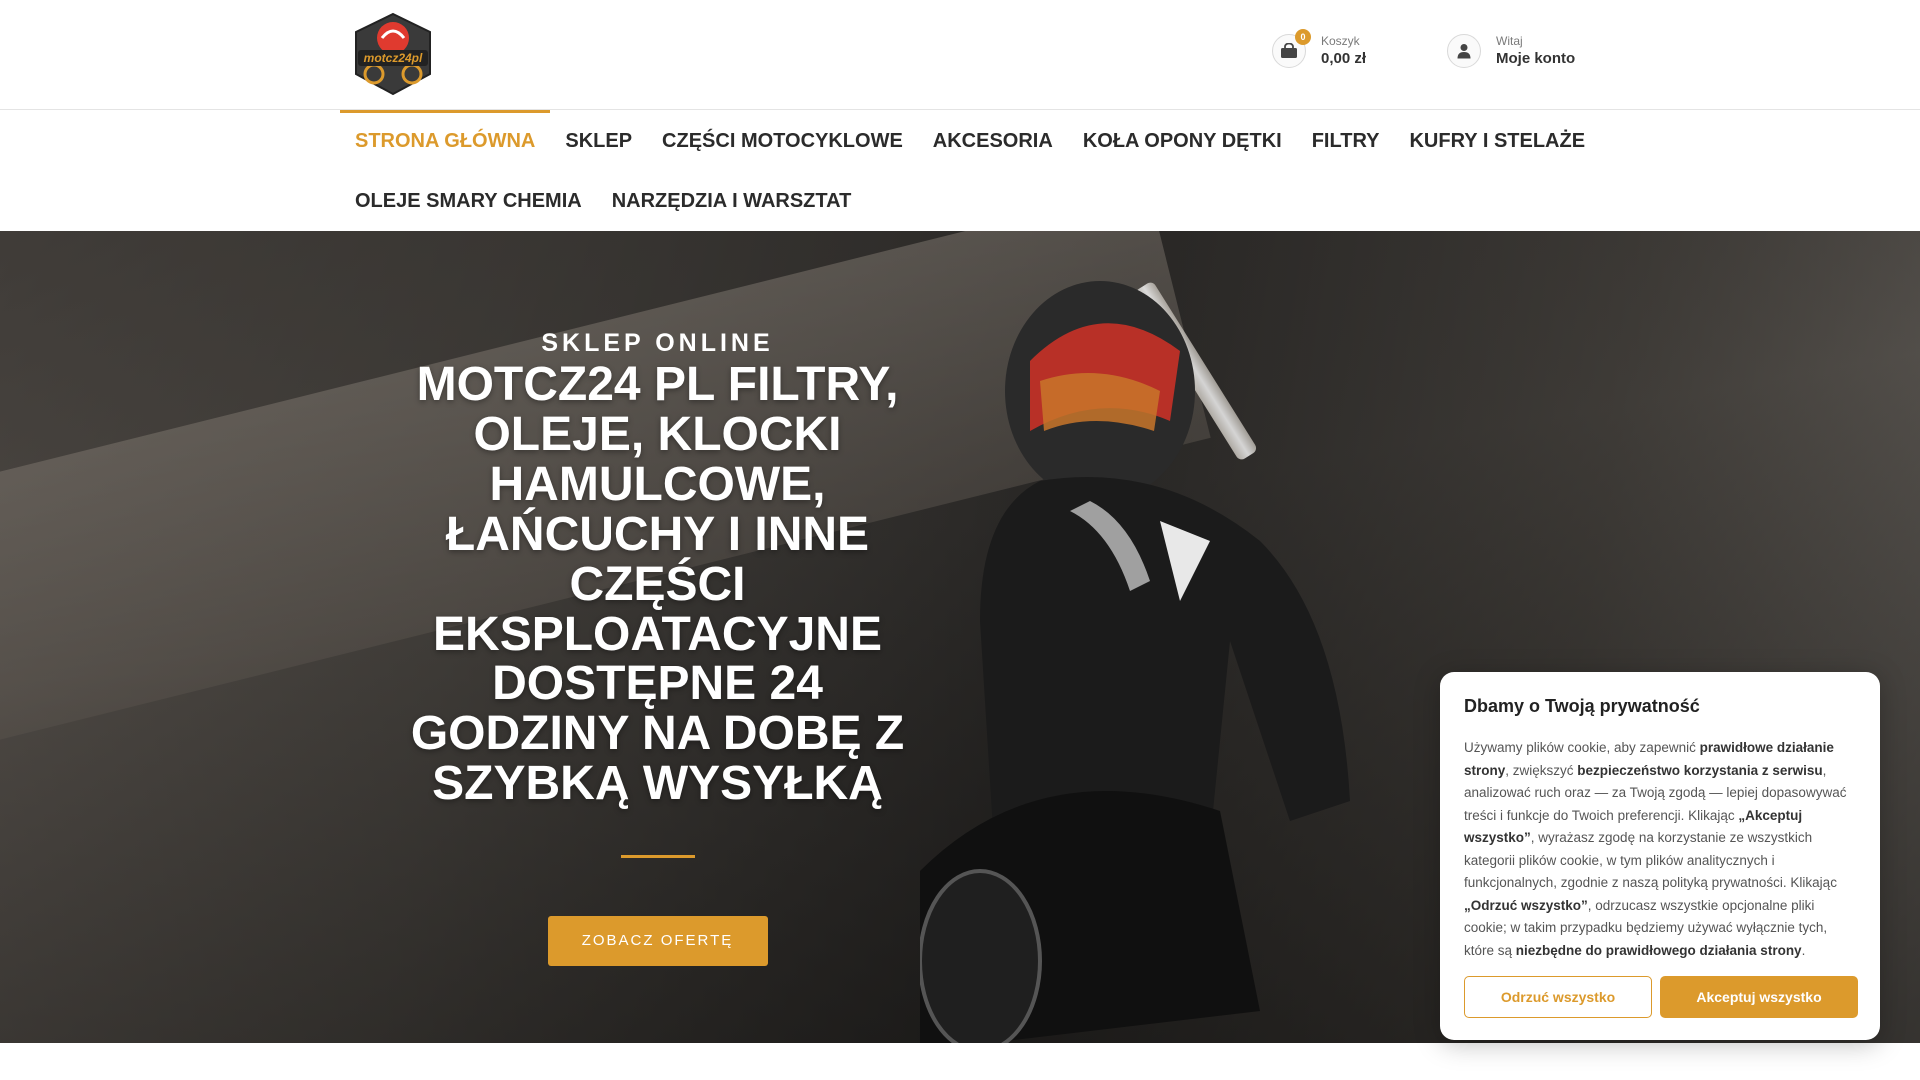 This screenshot has height=1080, width=1920. I want to click on nav-item-czesci-motocyklowe: CZĘŚCI MOTOCYKLOWE, so click(782, 140).